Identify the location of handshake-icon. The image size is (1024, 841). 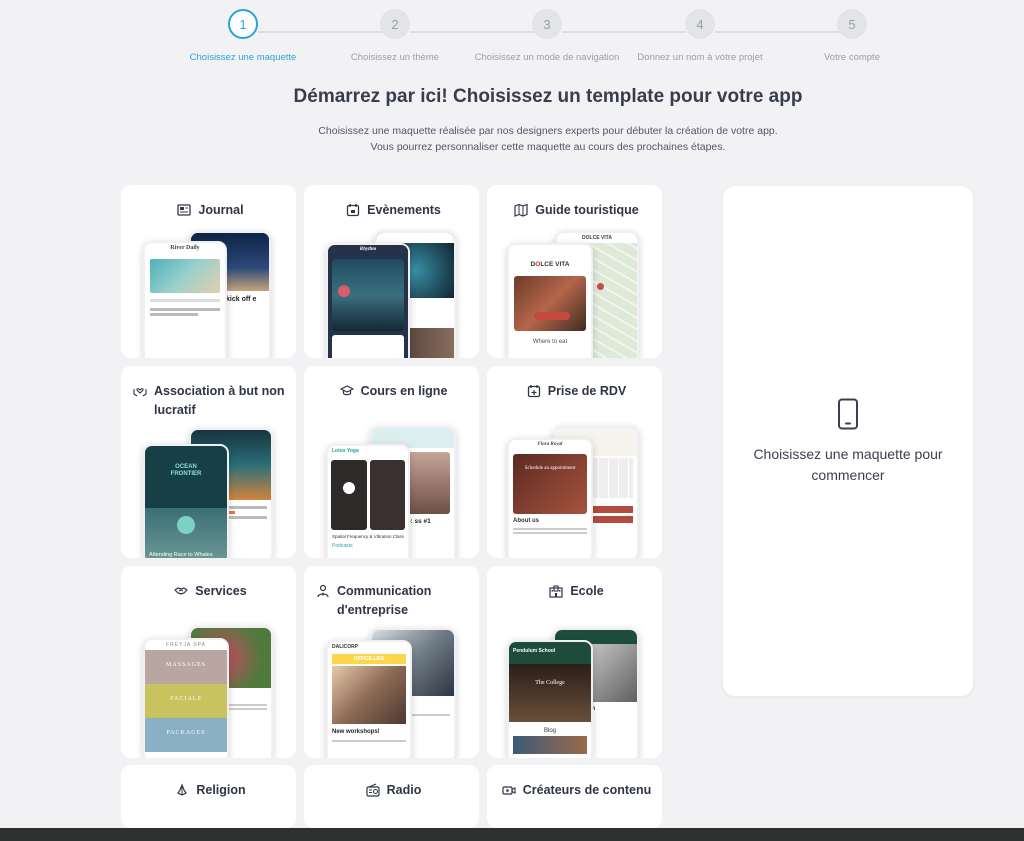
(181, 591).